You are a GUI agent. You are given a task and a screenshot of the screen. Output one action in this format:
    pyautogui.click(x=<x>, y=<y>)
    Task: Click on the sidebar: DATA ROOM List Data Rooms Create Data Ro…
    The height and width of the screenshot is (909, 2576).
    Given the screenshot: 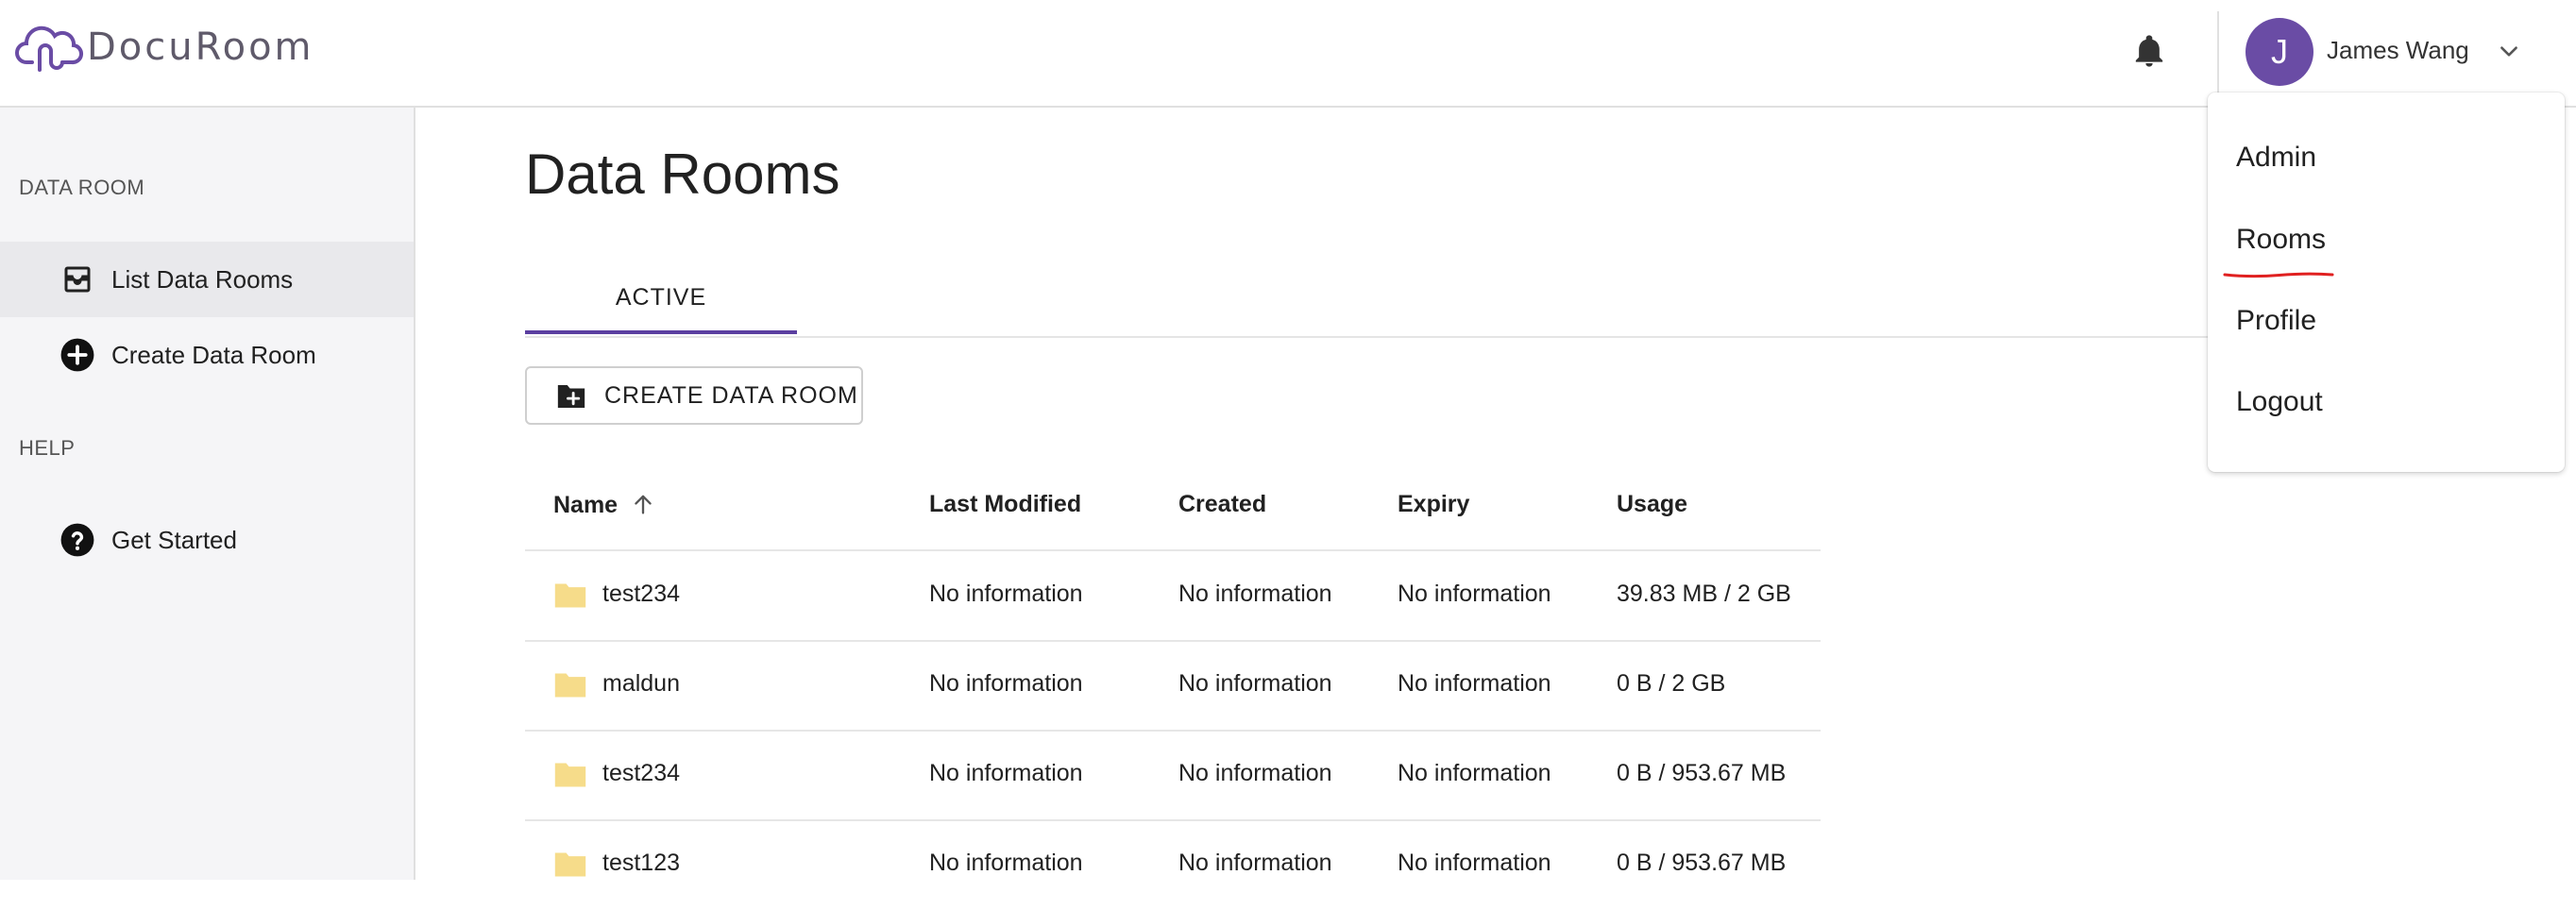 What is the action you would take?
    pyautogui.click(x=207, y=494)
    